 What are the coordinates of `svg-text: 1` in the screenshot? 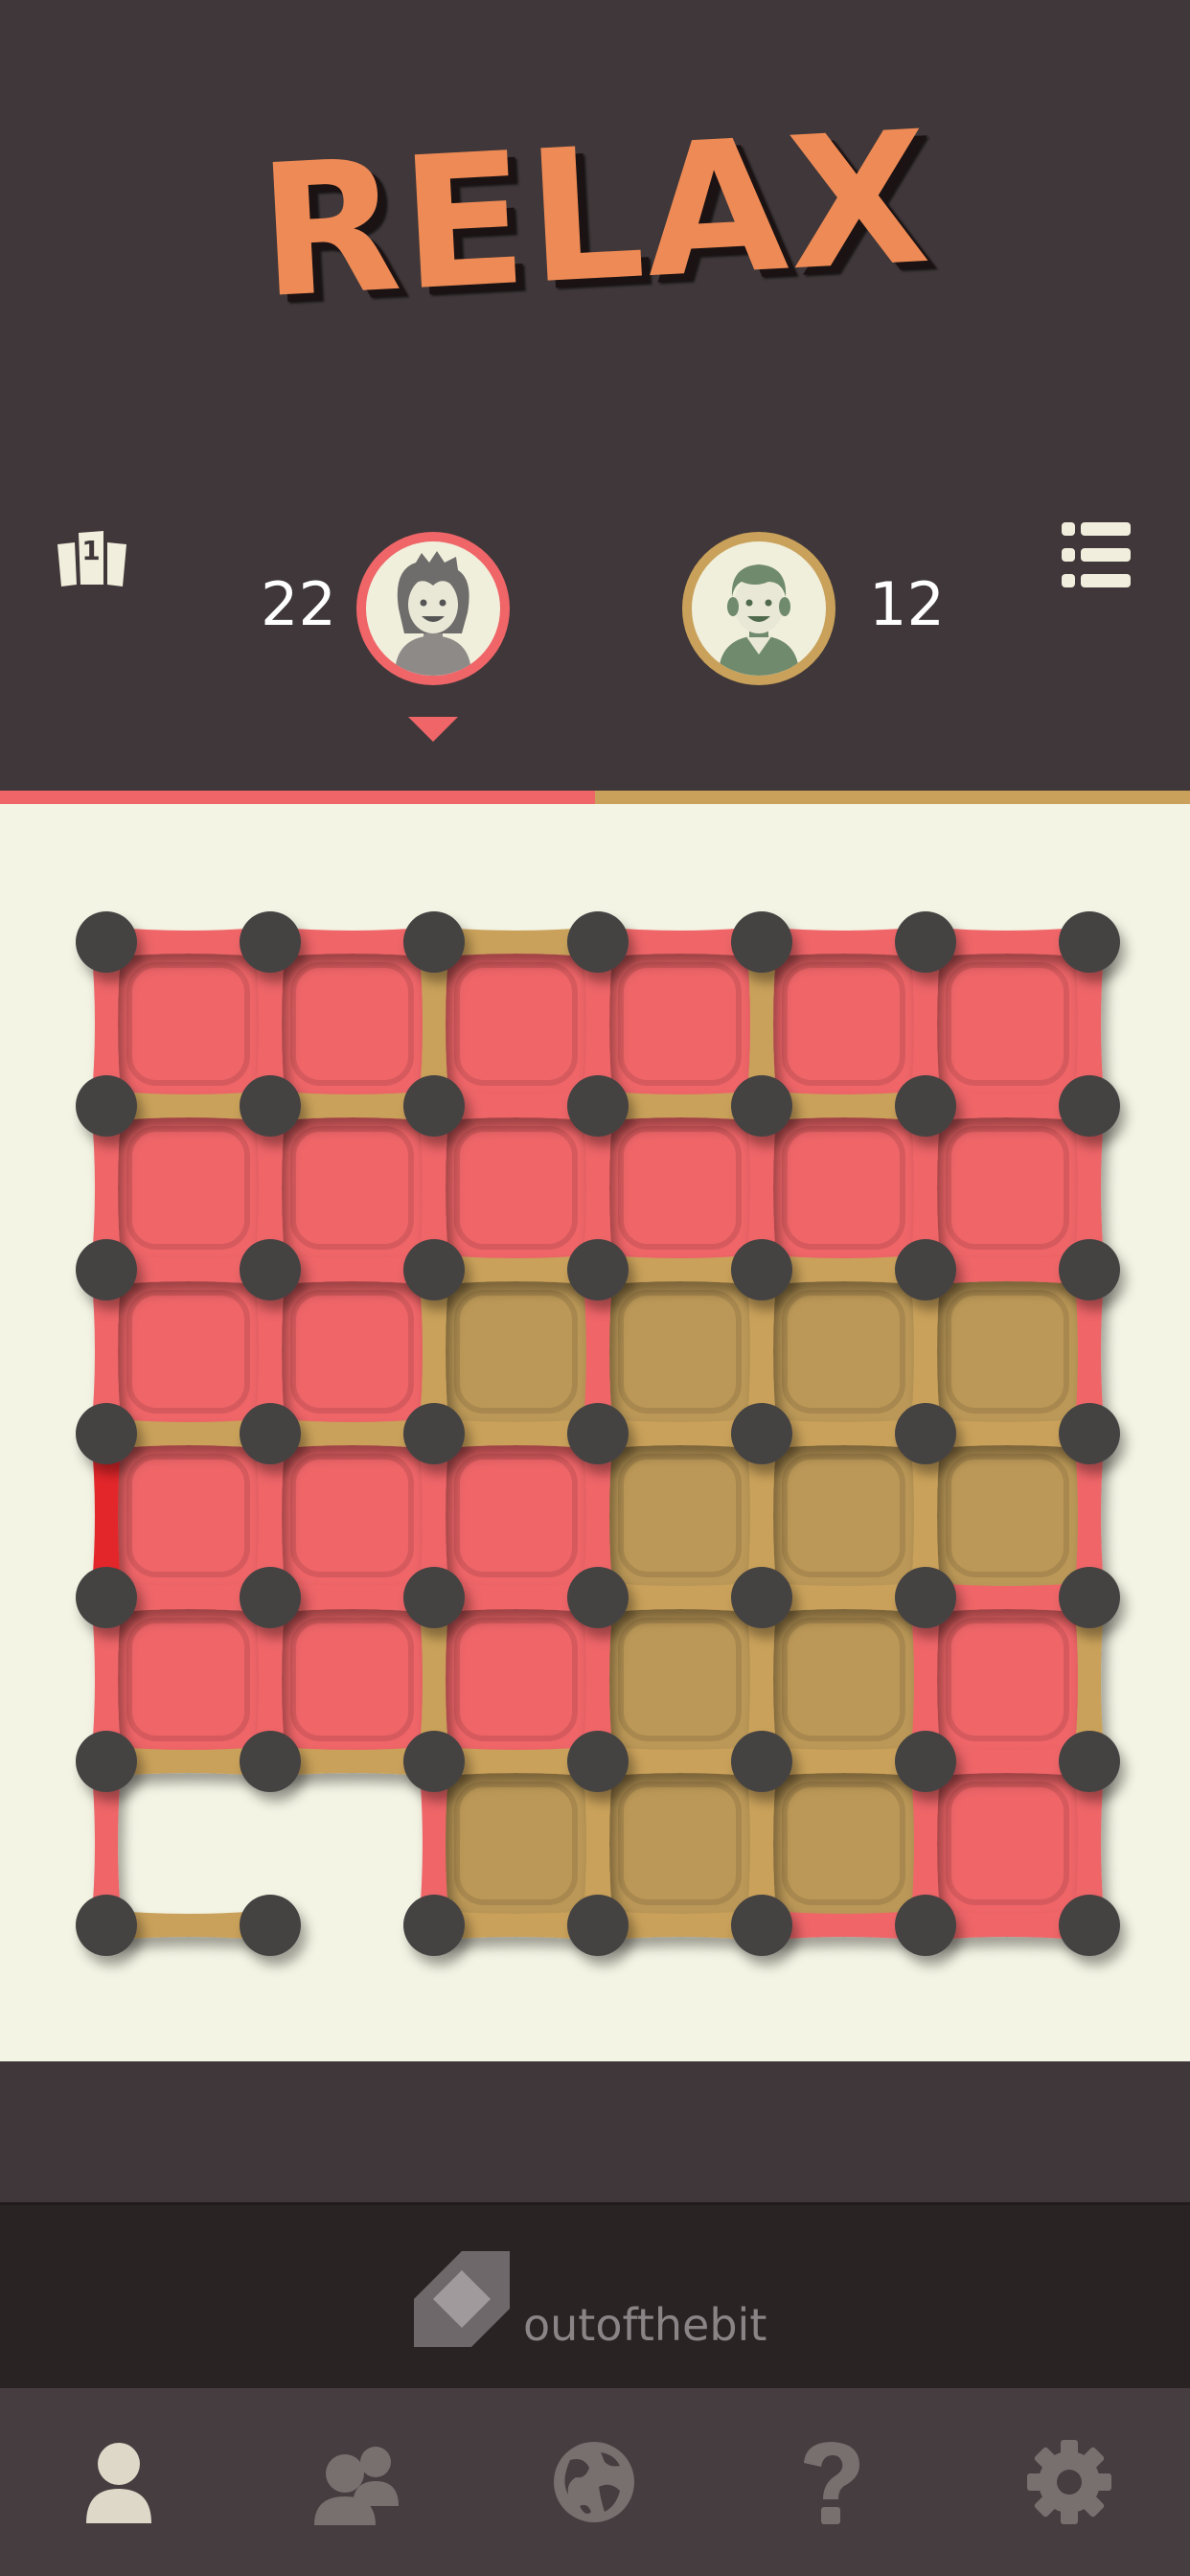 It's located at (91, 550).